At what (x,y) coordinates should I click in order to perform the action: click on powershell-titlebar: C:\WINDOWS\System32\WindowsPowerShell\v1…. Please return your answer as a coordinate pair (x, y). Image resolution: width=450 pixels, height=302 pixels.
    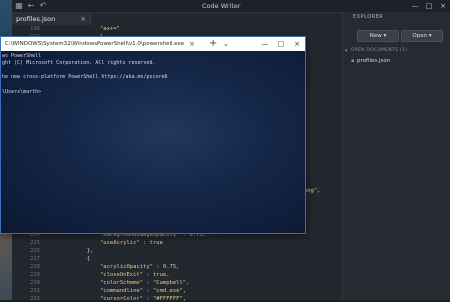
    Looking at the image, I should click on (153, 44).